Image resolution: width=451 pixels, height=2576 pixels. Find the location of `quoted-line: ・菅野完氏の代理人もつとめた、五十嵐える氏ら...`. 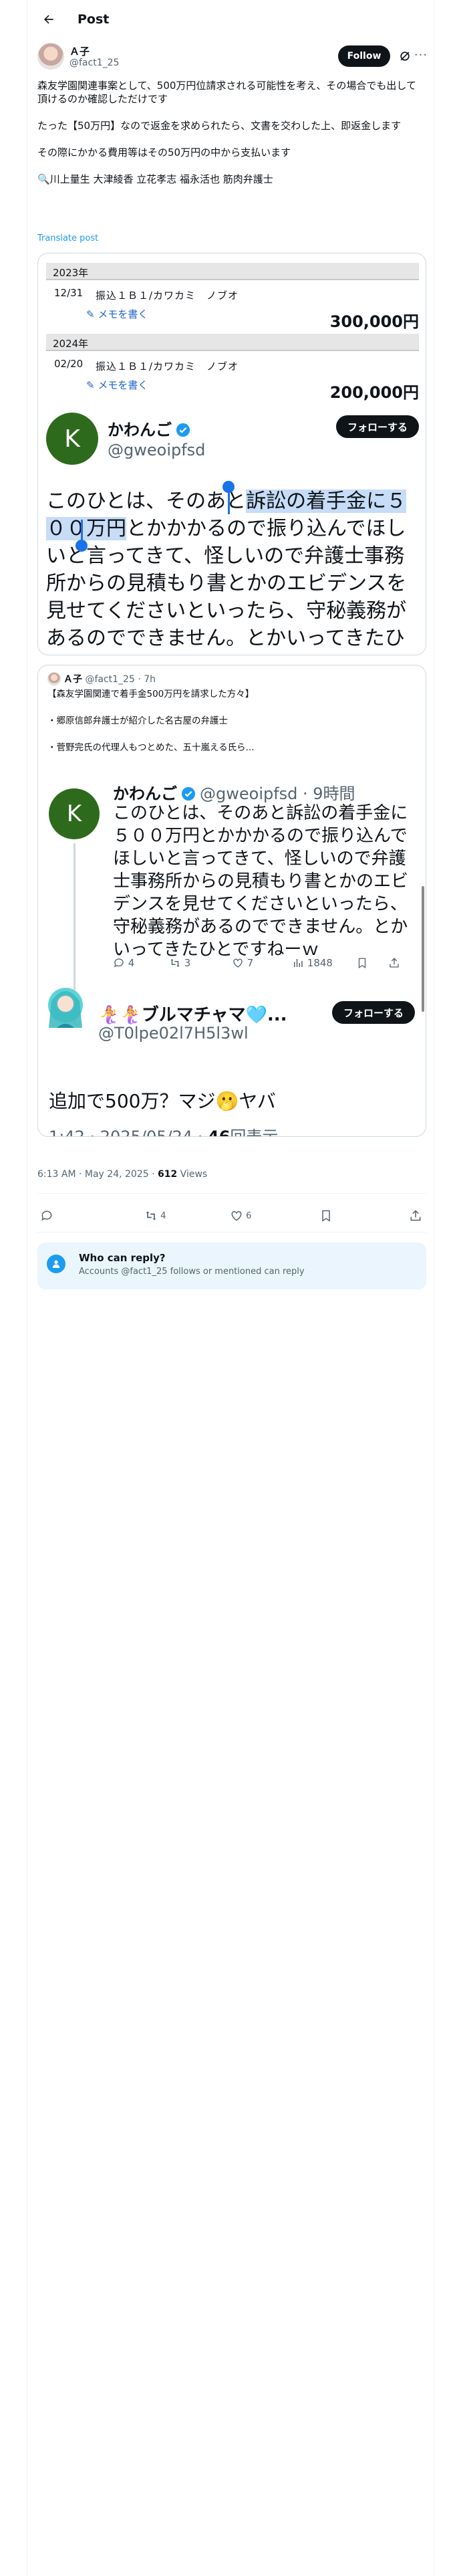

quoted-line: ・菅野完氏の代理人もつとめた、五十嵐える氏ら... is located at coordinates (151, 747).